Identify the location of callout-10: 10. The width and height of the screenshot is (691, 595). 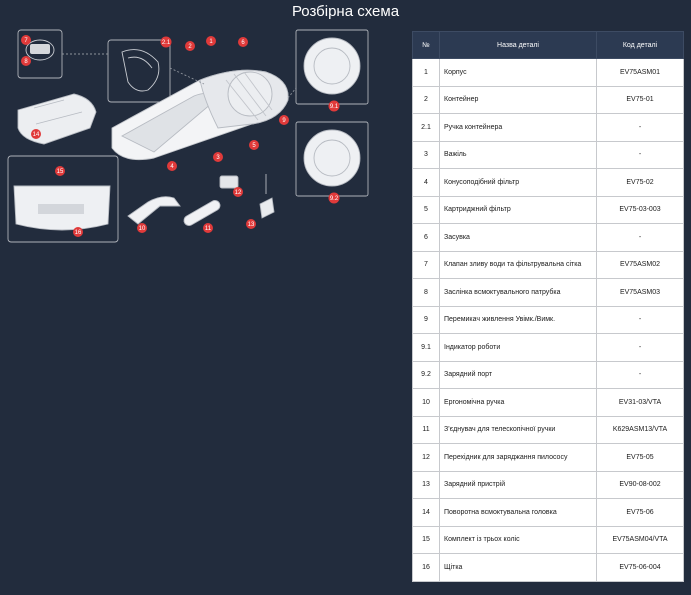
(142, 228).